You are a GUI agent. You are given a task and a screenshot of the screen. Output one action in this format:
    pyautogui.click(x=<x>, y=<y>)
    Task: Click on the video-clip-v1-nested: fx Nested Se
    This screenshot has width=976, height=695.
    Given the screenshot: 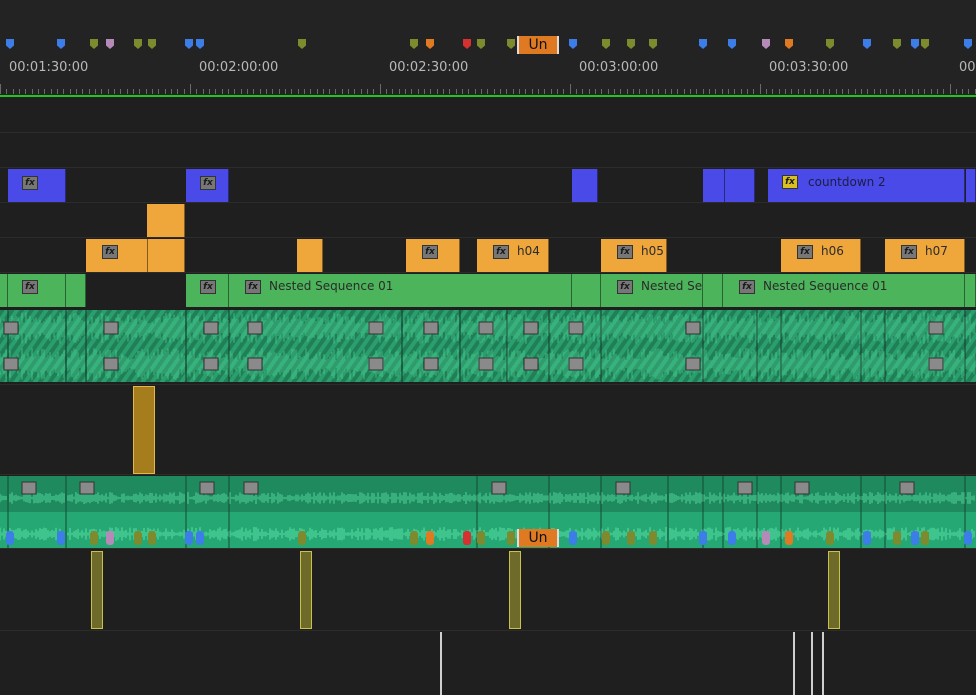 What is the action you would take?
    pyautogui.click(x=652, y=290)
    